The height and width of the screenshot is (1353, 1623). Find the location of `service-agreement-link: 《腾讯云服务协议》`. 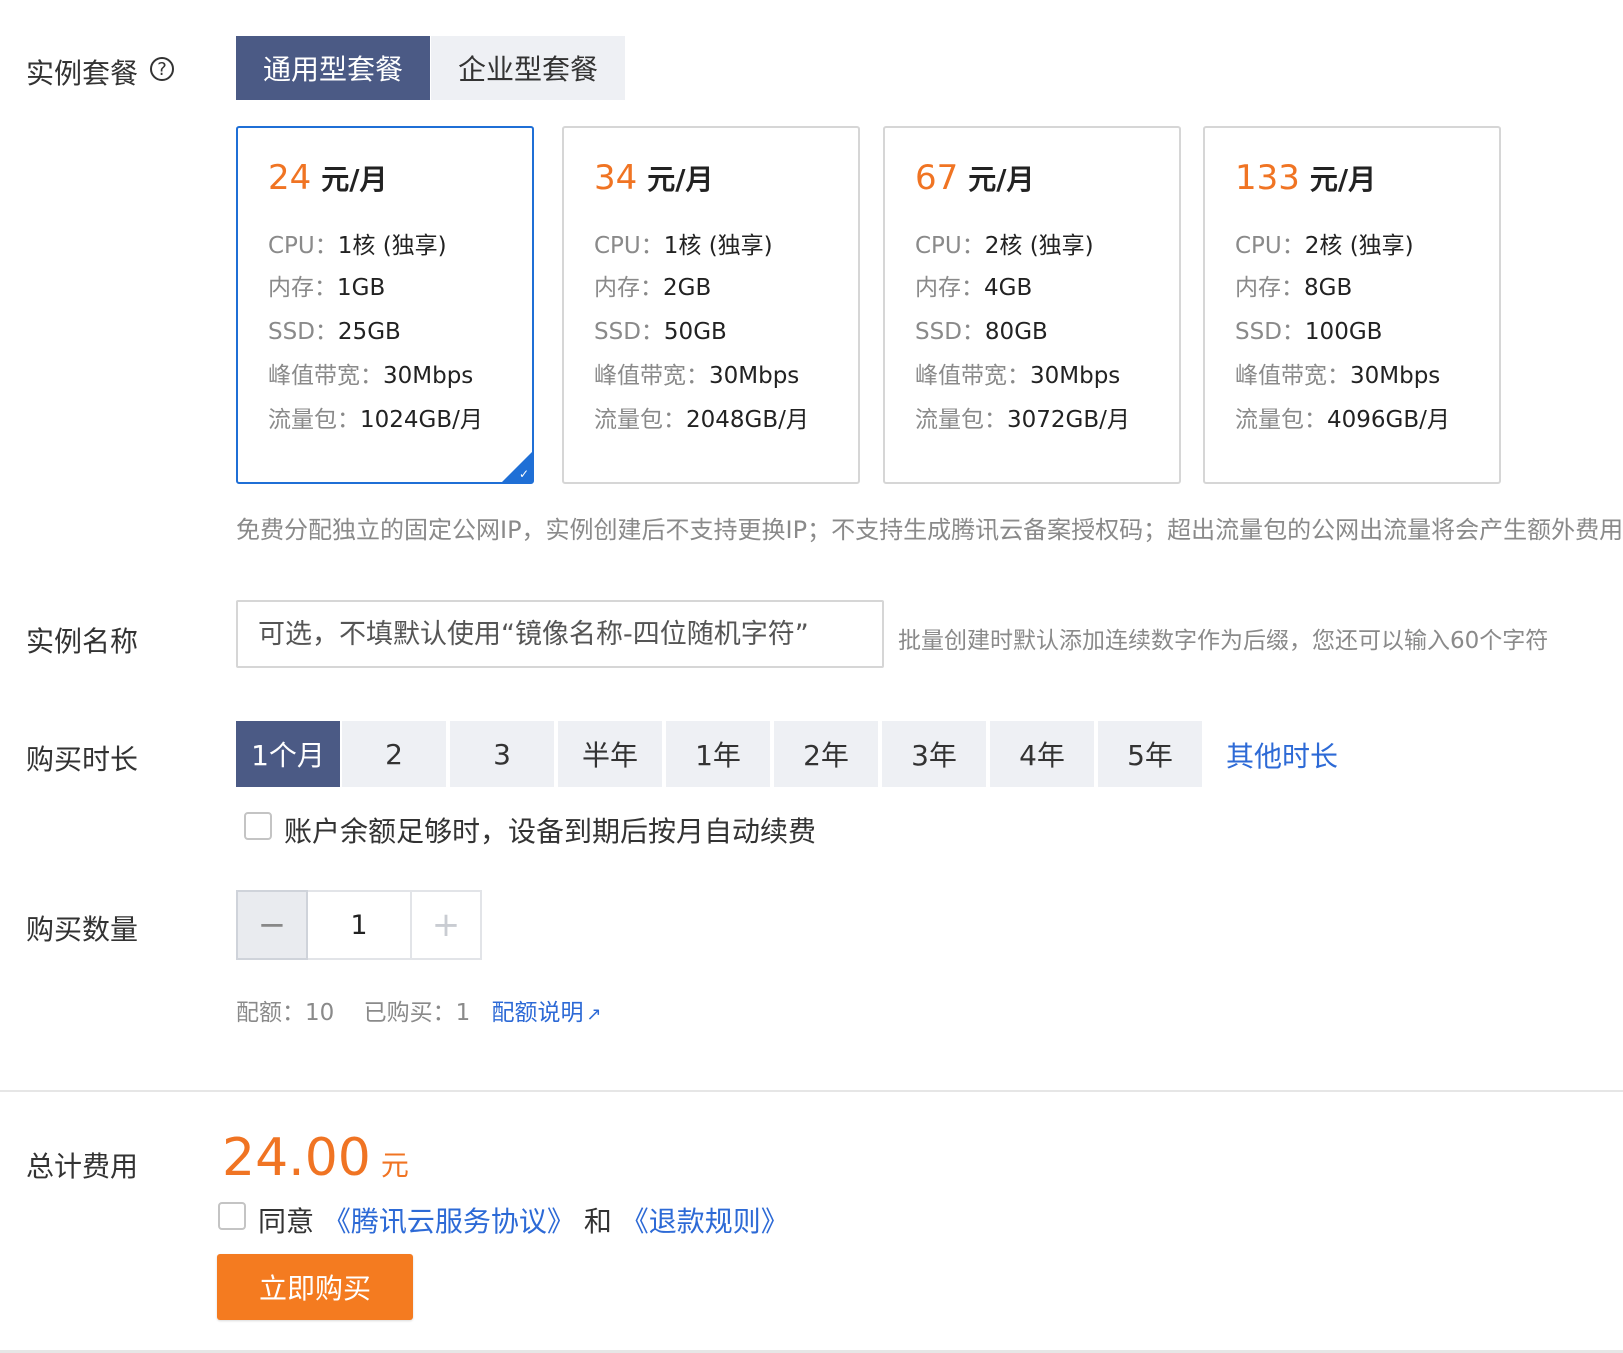

service-agreement-link: 《腾讯云服务协议》 is located at coordinates (449, 1221).